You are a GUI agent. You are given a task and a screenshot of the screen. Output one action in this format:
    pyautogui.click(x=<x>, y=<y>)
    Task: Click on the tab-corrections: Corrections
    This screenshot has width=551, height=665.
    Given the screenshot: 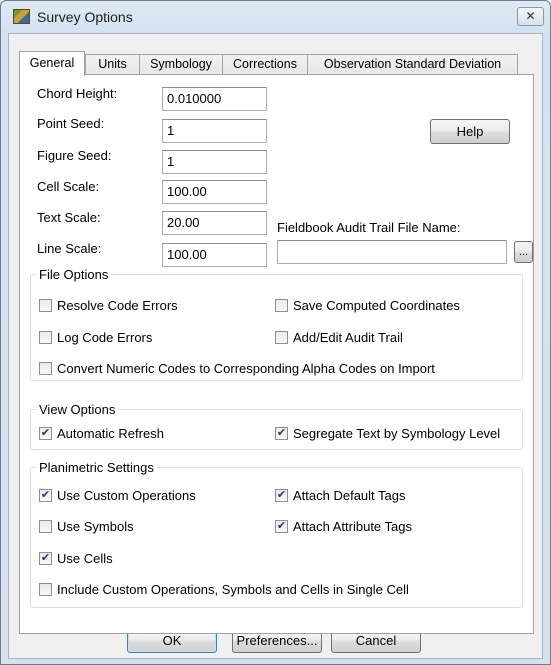 What is the action you would take?
    pyautogui.click(x=265, y=64)
    